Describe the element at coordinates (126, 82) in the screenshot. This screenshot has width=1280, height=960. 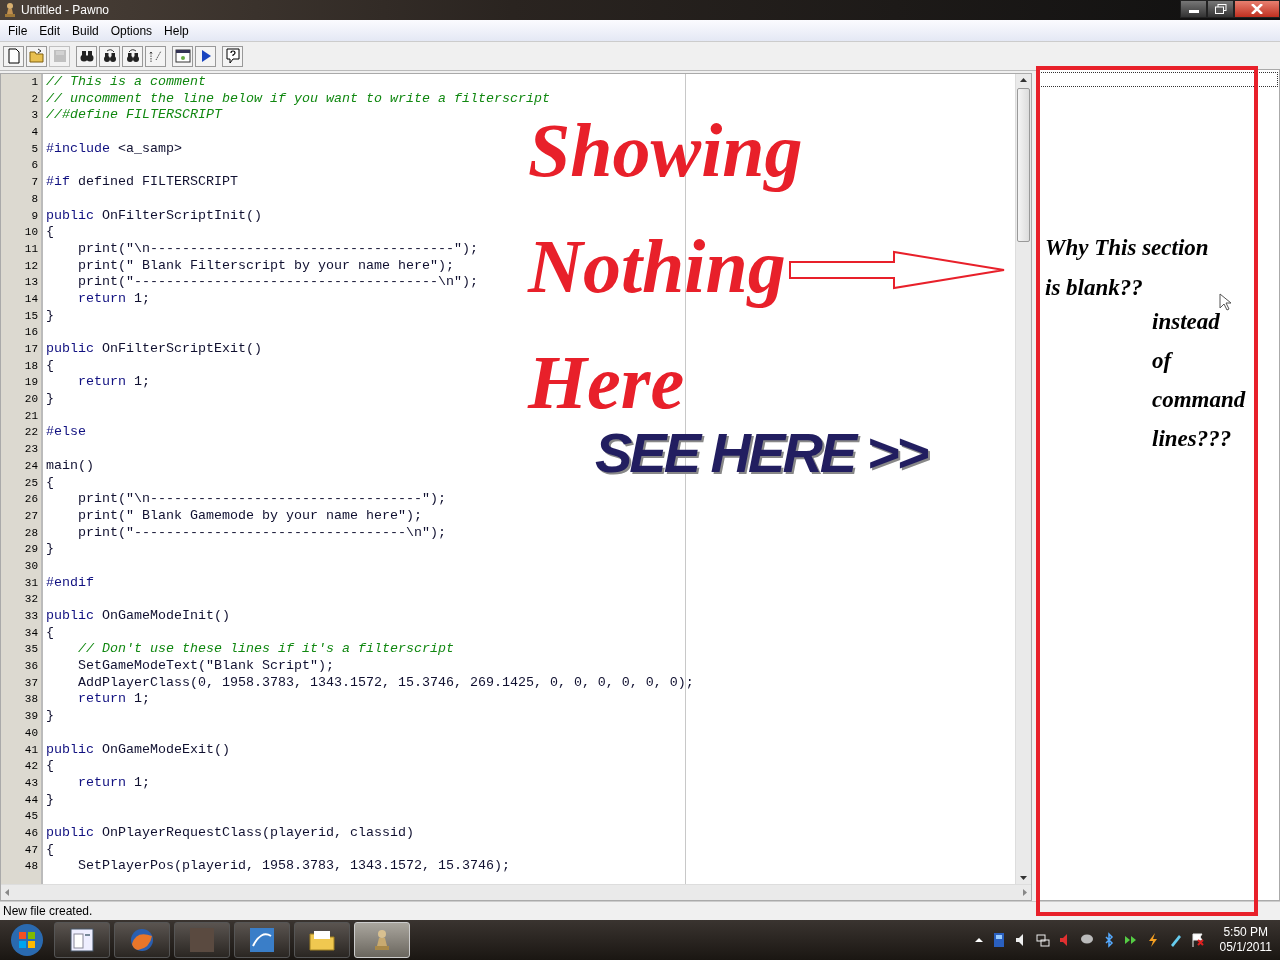
I see `code-line: // This is a comment` at that location.